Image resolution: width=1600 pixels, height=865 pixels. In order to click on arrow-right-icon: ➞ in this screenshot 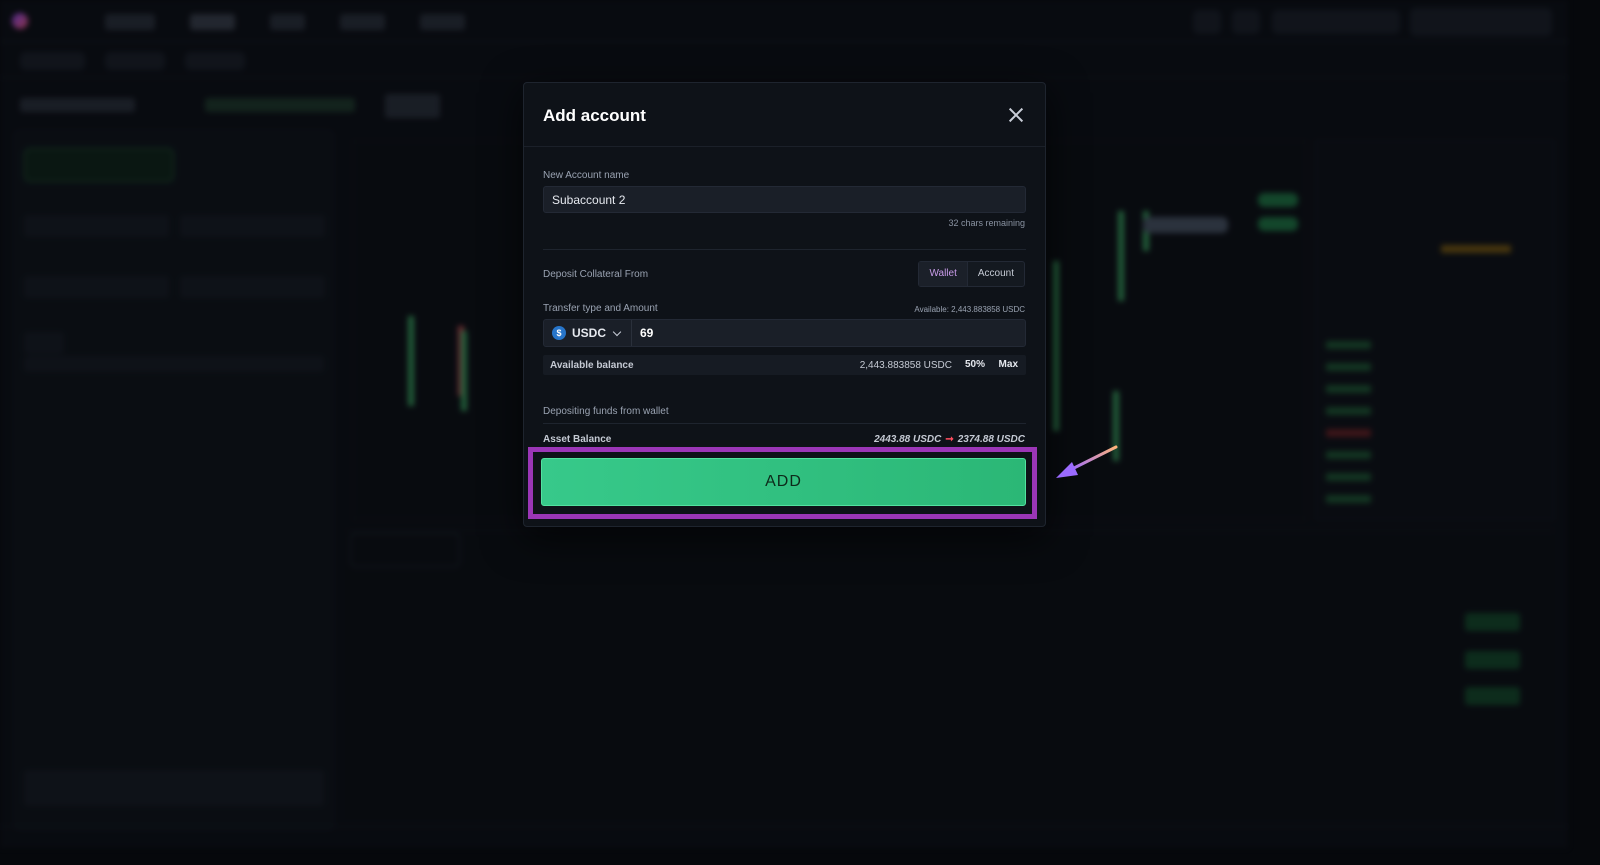, I will do `click(949, 439)`.